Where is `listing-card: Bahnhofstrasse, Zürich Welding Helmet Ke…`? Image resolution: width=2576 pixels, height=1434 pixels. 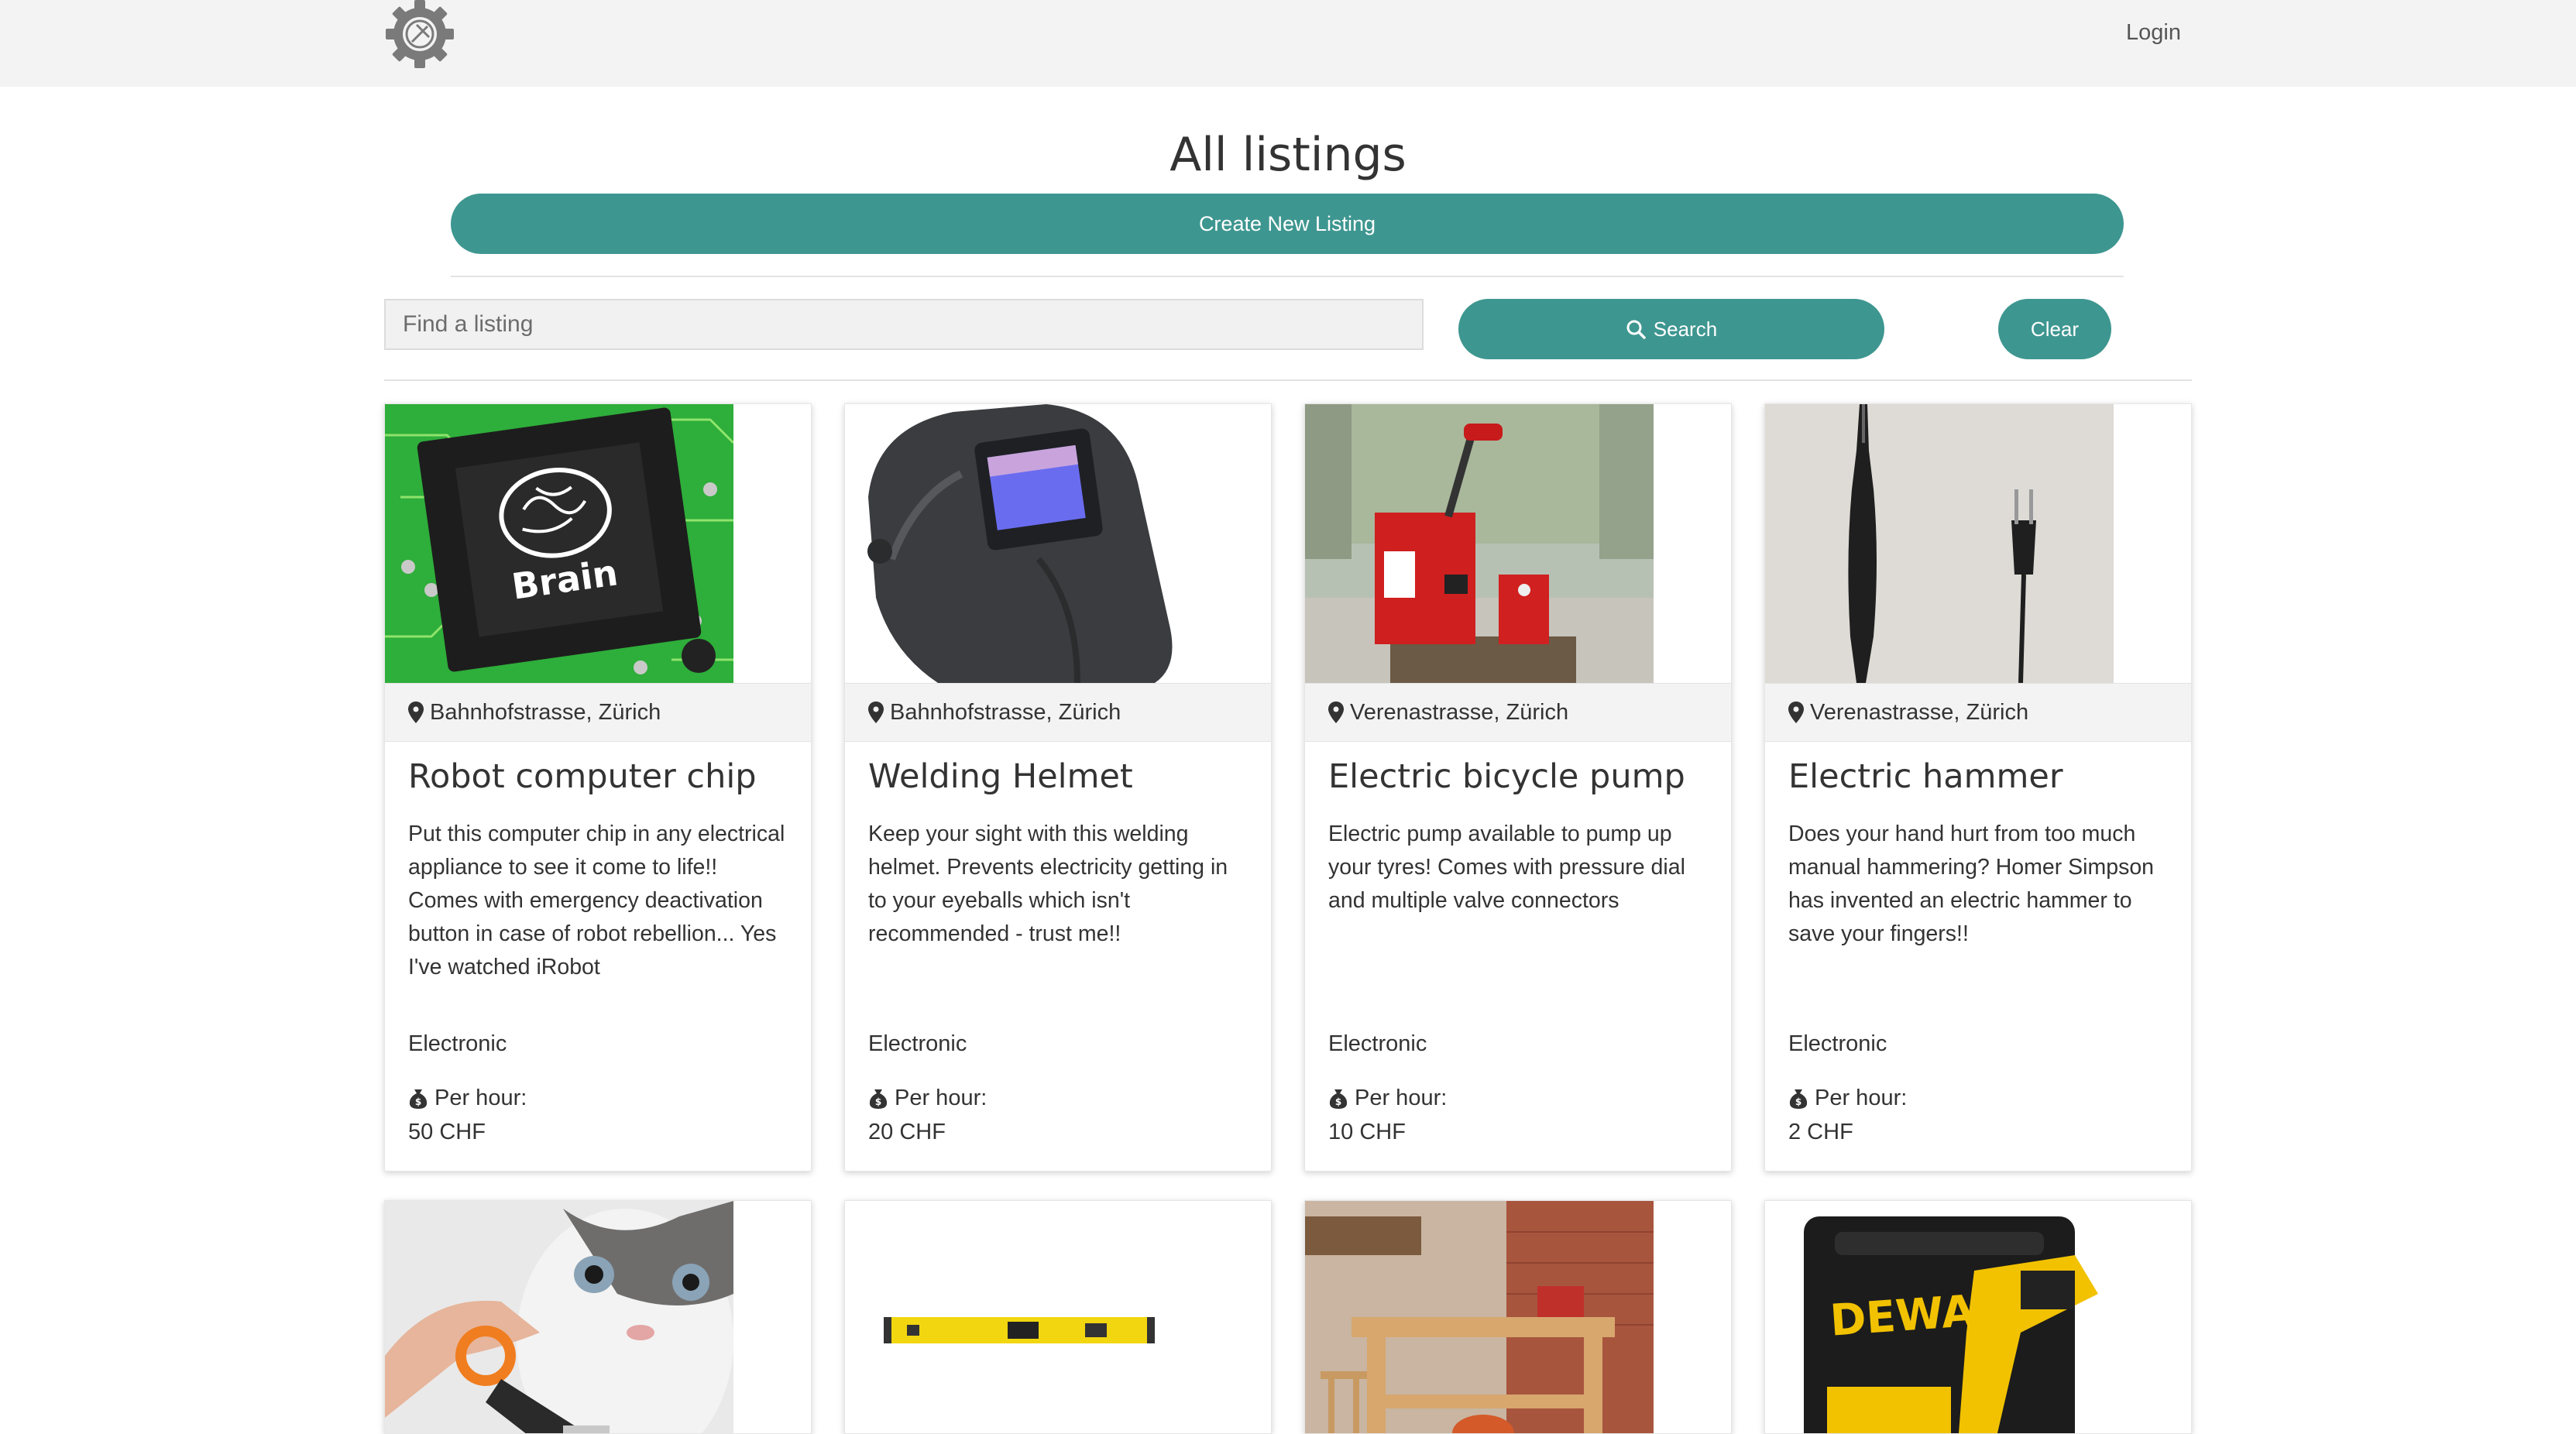 listing-card: Bahnhofstrasse, Zürich Welding Helmet Ke… is located at coordinates (1058, 787).